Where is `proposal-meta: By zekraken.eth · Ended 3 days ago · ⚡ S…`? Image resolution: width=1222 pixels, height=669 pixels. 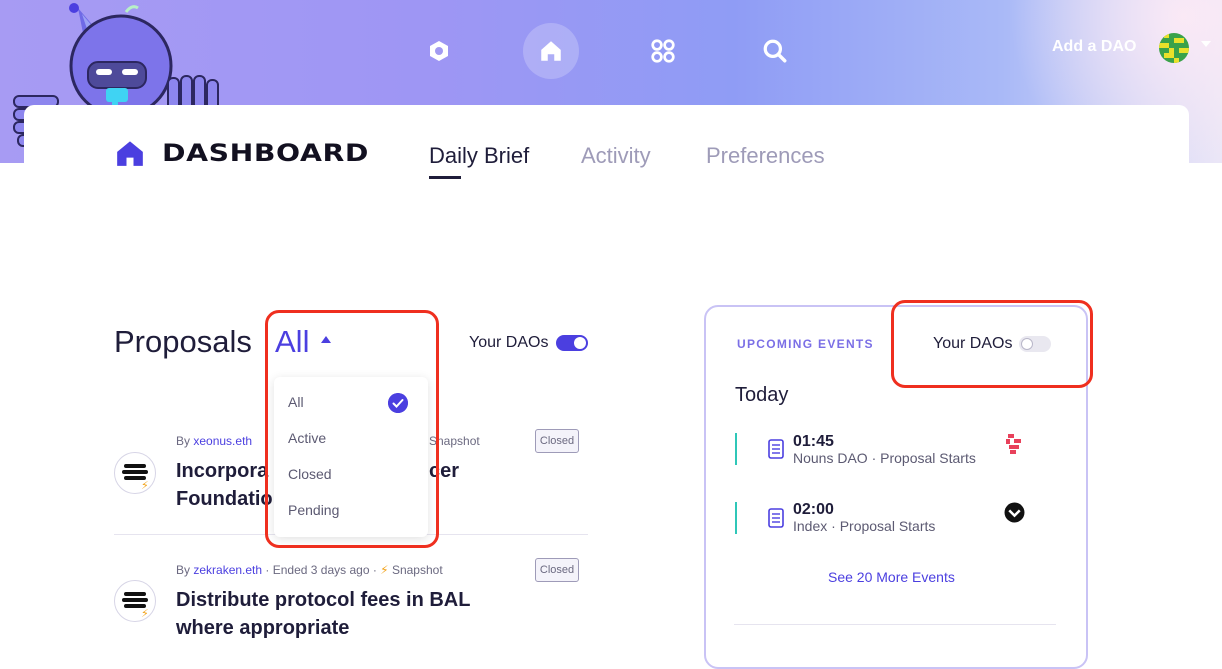 proposal-meta: By zekraken.eth · Ended 3 days ago · ⚡ S… is located at coordinates (309, 570).